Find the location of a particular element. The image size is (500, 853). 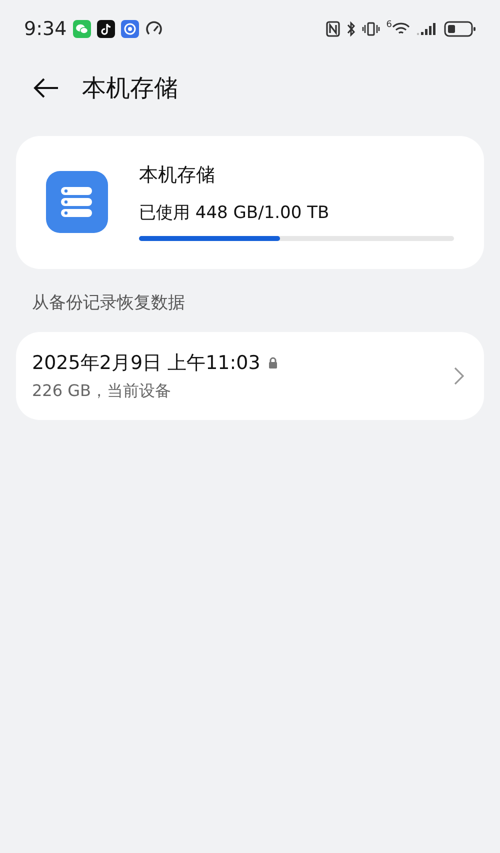

storage-title: 本机存储 is located at coordinates (177, 175).